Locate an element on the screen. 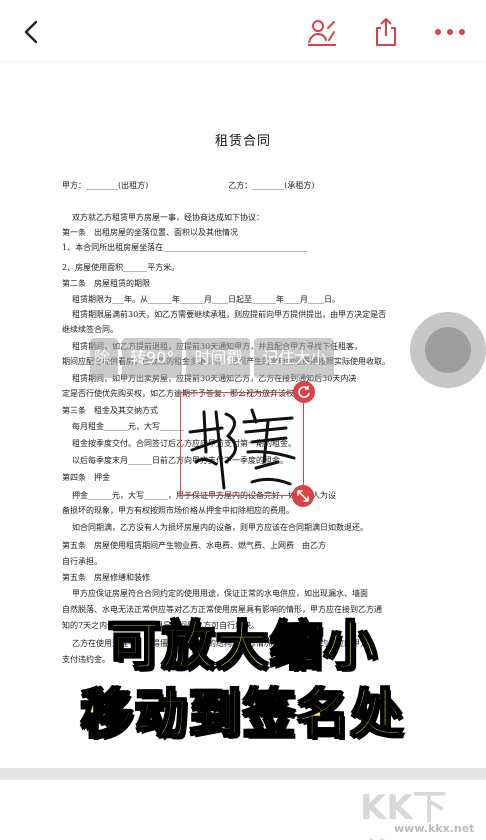 This screenshot has height=840, width=486. document-line: 第五条 房屋修缮和装修 is located at coordinates (106, 577).